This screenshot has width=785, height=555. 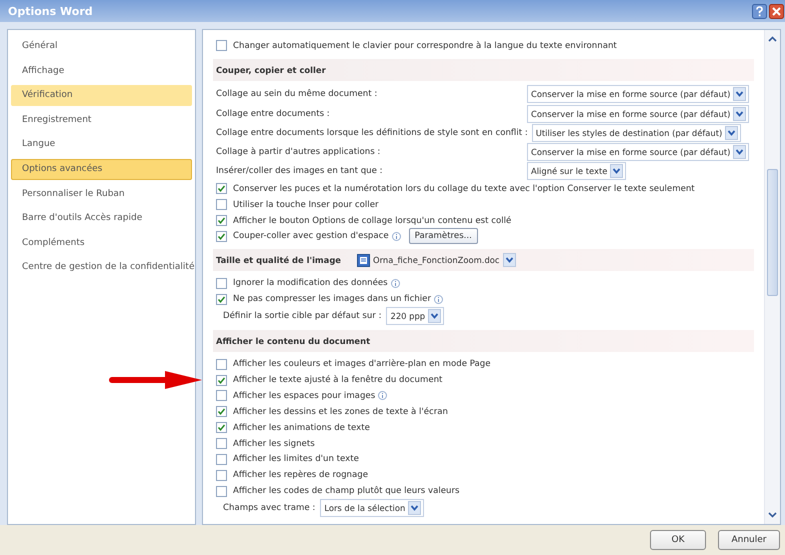 I want to click on field-label: Champs avec trame :, so click(x=269, y=508).